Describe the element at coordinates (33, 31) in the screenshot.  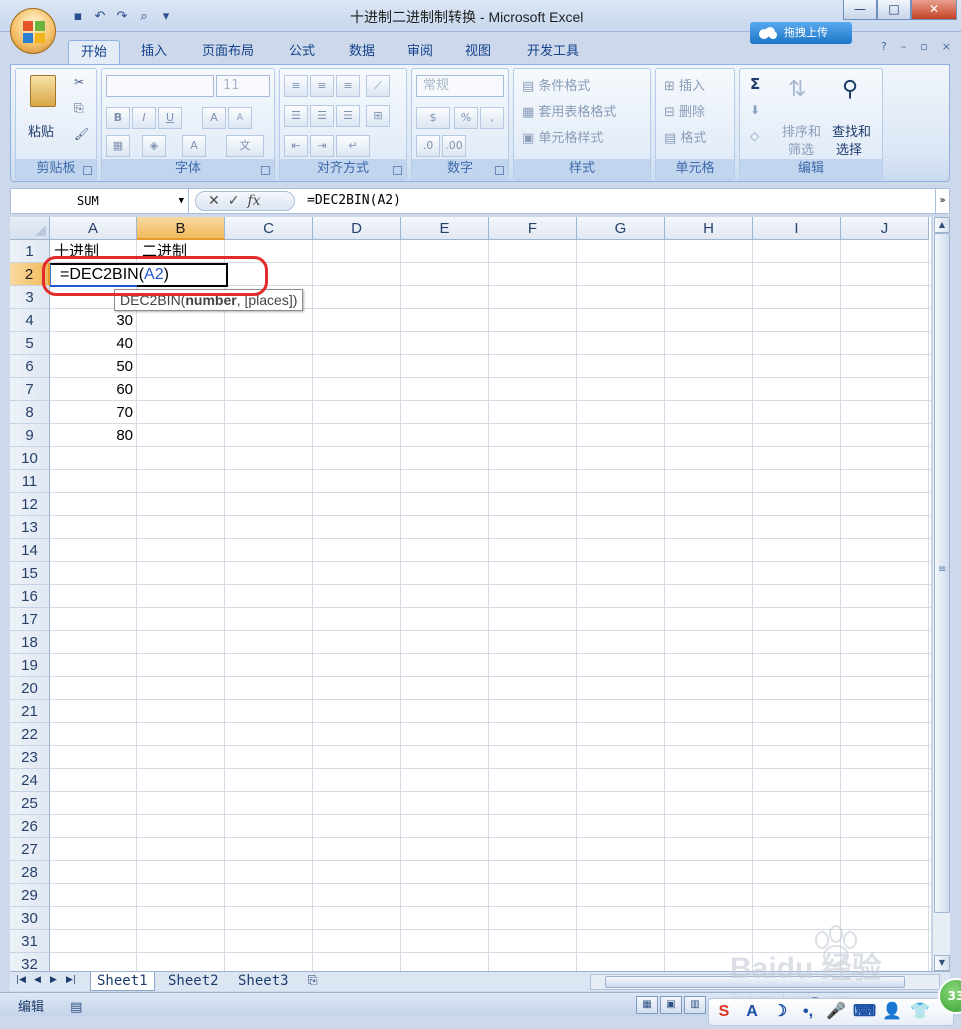
I see `office-button` at that location.